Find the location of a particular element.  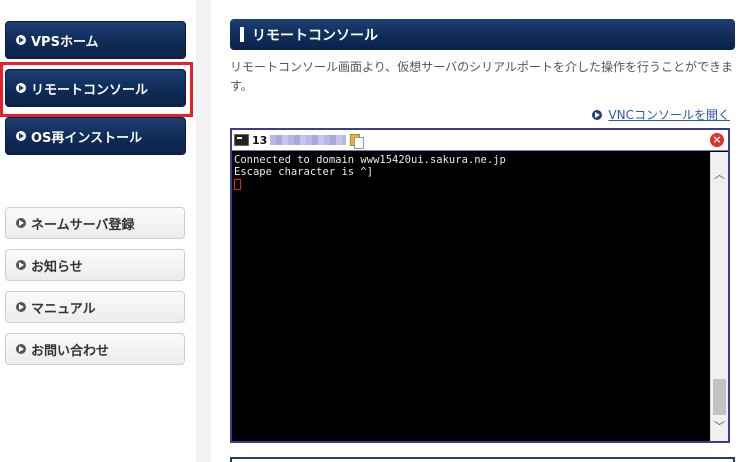

nav-contact-button: お問い合わせ is located at coordinates (95, 349).